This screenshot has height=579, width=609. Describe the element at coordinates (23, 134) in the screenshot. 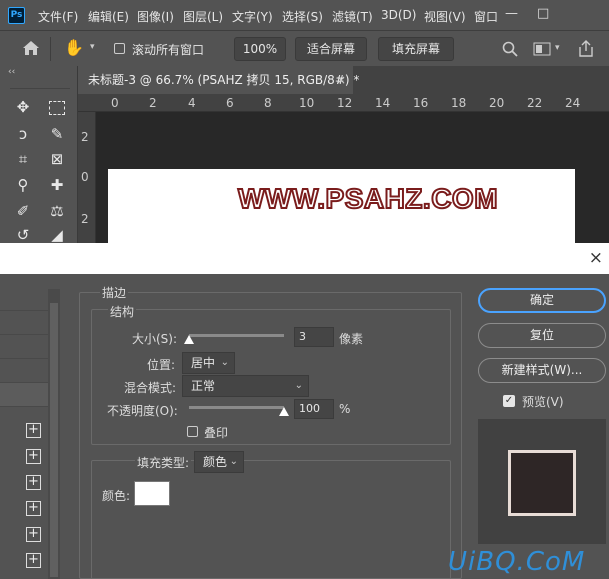

I see `lasso-tool-icon: ↄ` at that location.